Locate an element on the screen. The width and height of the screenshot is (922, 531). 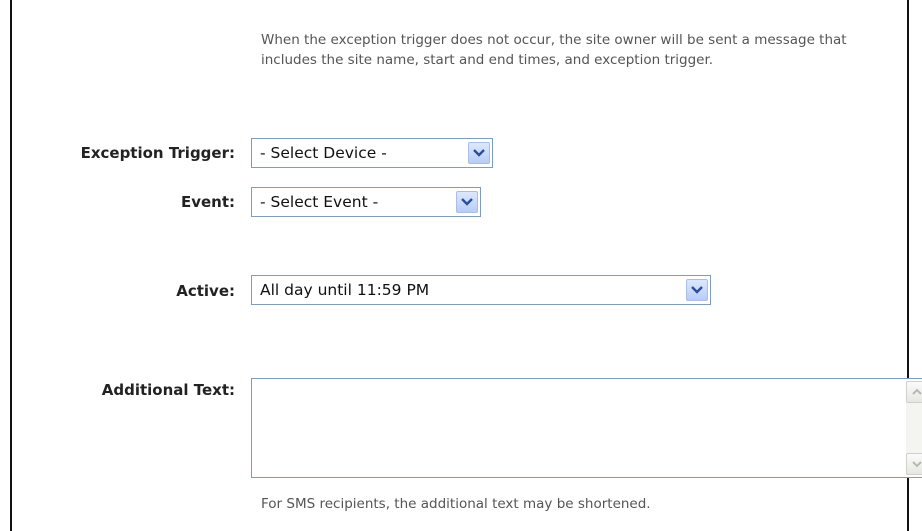
event-select: - Select Event - is located at coordinates (366, 202).